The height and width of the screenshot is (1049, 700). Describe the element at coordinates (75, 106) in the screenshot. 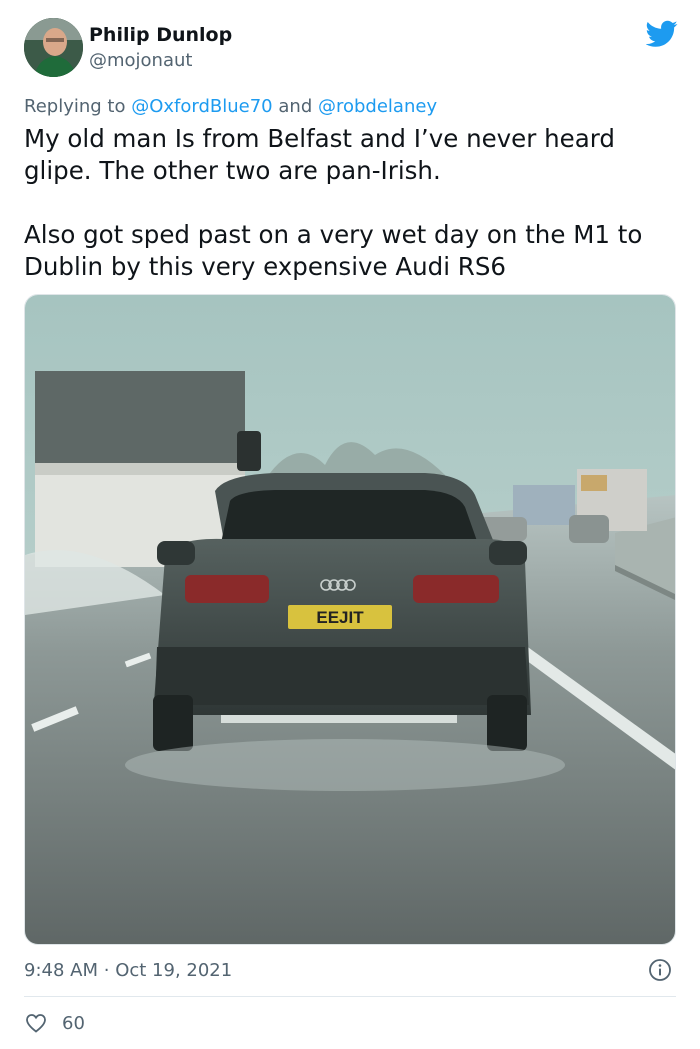

I see `reply-prefix: Replying to` at that location.